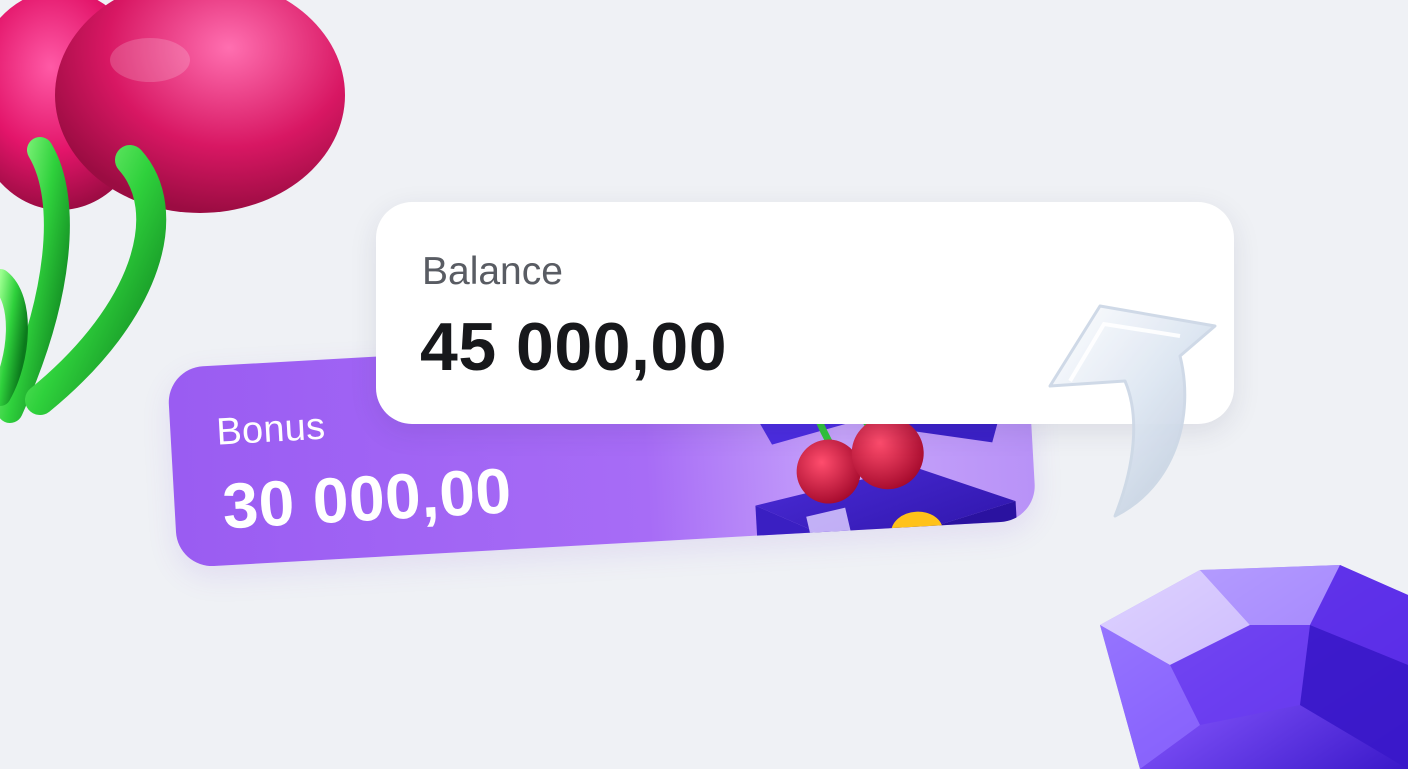 Image resolution: width=1408 pixels, height=769 pixels. Describe the element at coordinates (367, 498) in the screenshot. I see `bonus-amount: 30 000,00` at that location.